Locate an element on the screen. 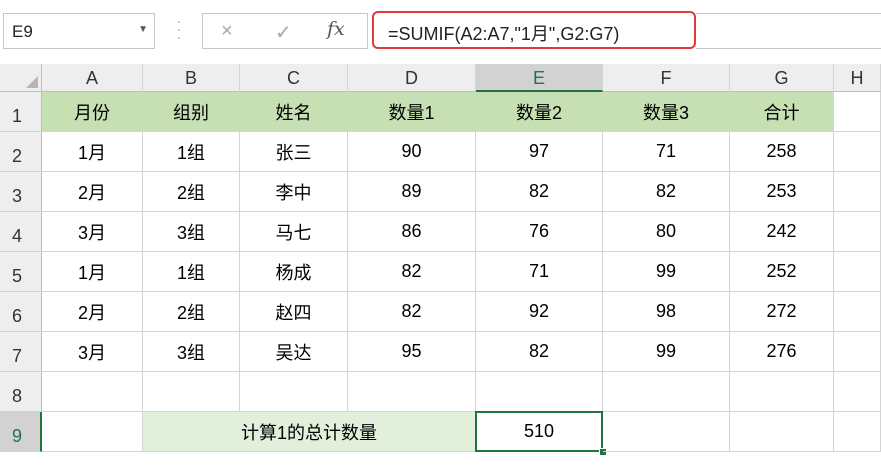  table-header-cell: 姓名 is located at coordinates (294, 112).